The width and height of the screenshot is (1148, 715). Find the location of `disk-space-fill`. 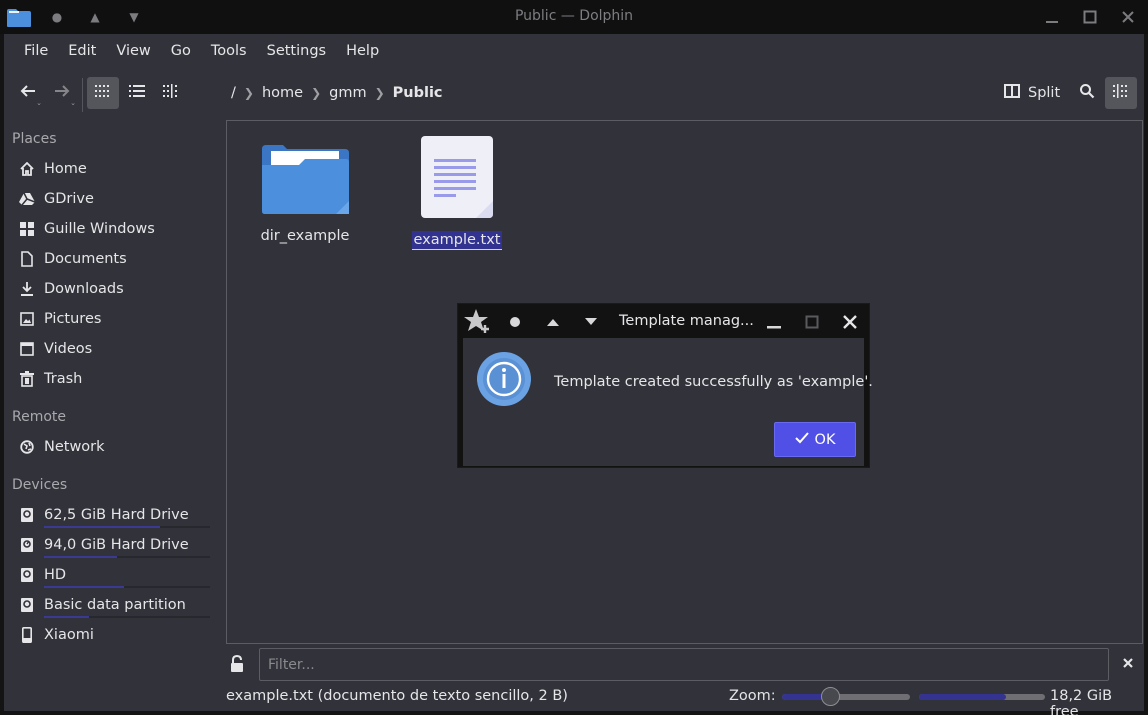

disk-space-fill is located at coordinates (962, 697).